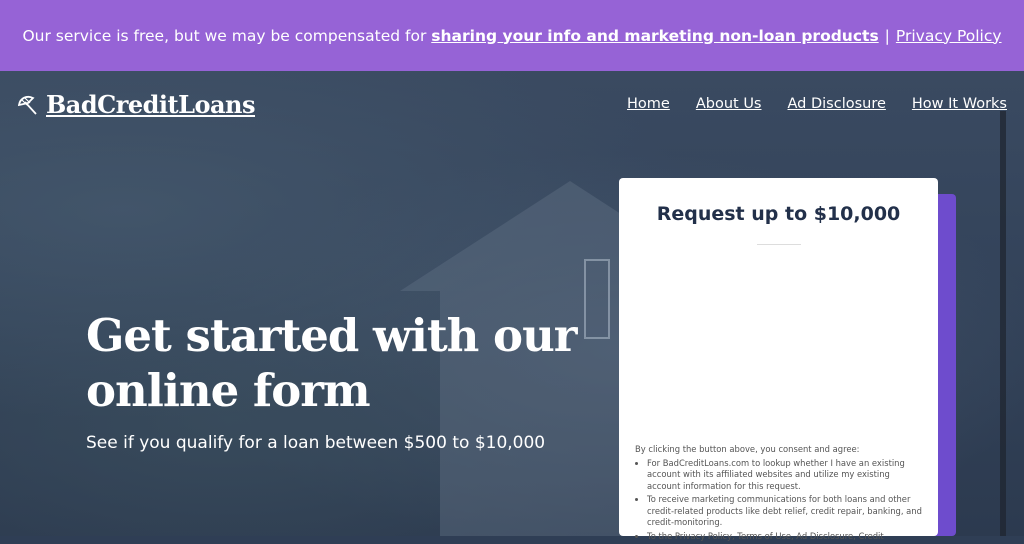 This screenshot has height=544, width=1024. Describe the element at coordinates (27, 105) in the screenshot. I see `umbrella-icon` at that location.